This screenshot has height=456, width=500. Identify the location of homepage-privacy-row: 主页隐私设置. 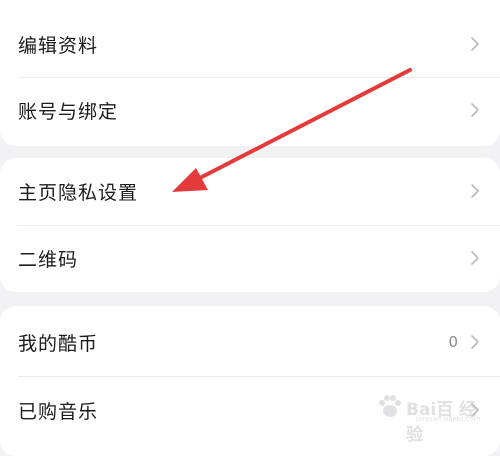
(250, 191).